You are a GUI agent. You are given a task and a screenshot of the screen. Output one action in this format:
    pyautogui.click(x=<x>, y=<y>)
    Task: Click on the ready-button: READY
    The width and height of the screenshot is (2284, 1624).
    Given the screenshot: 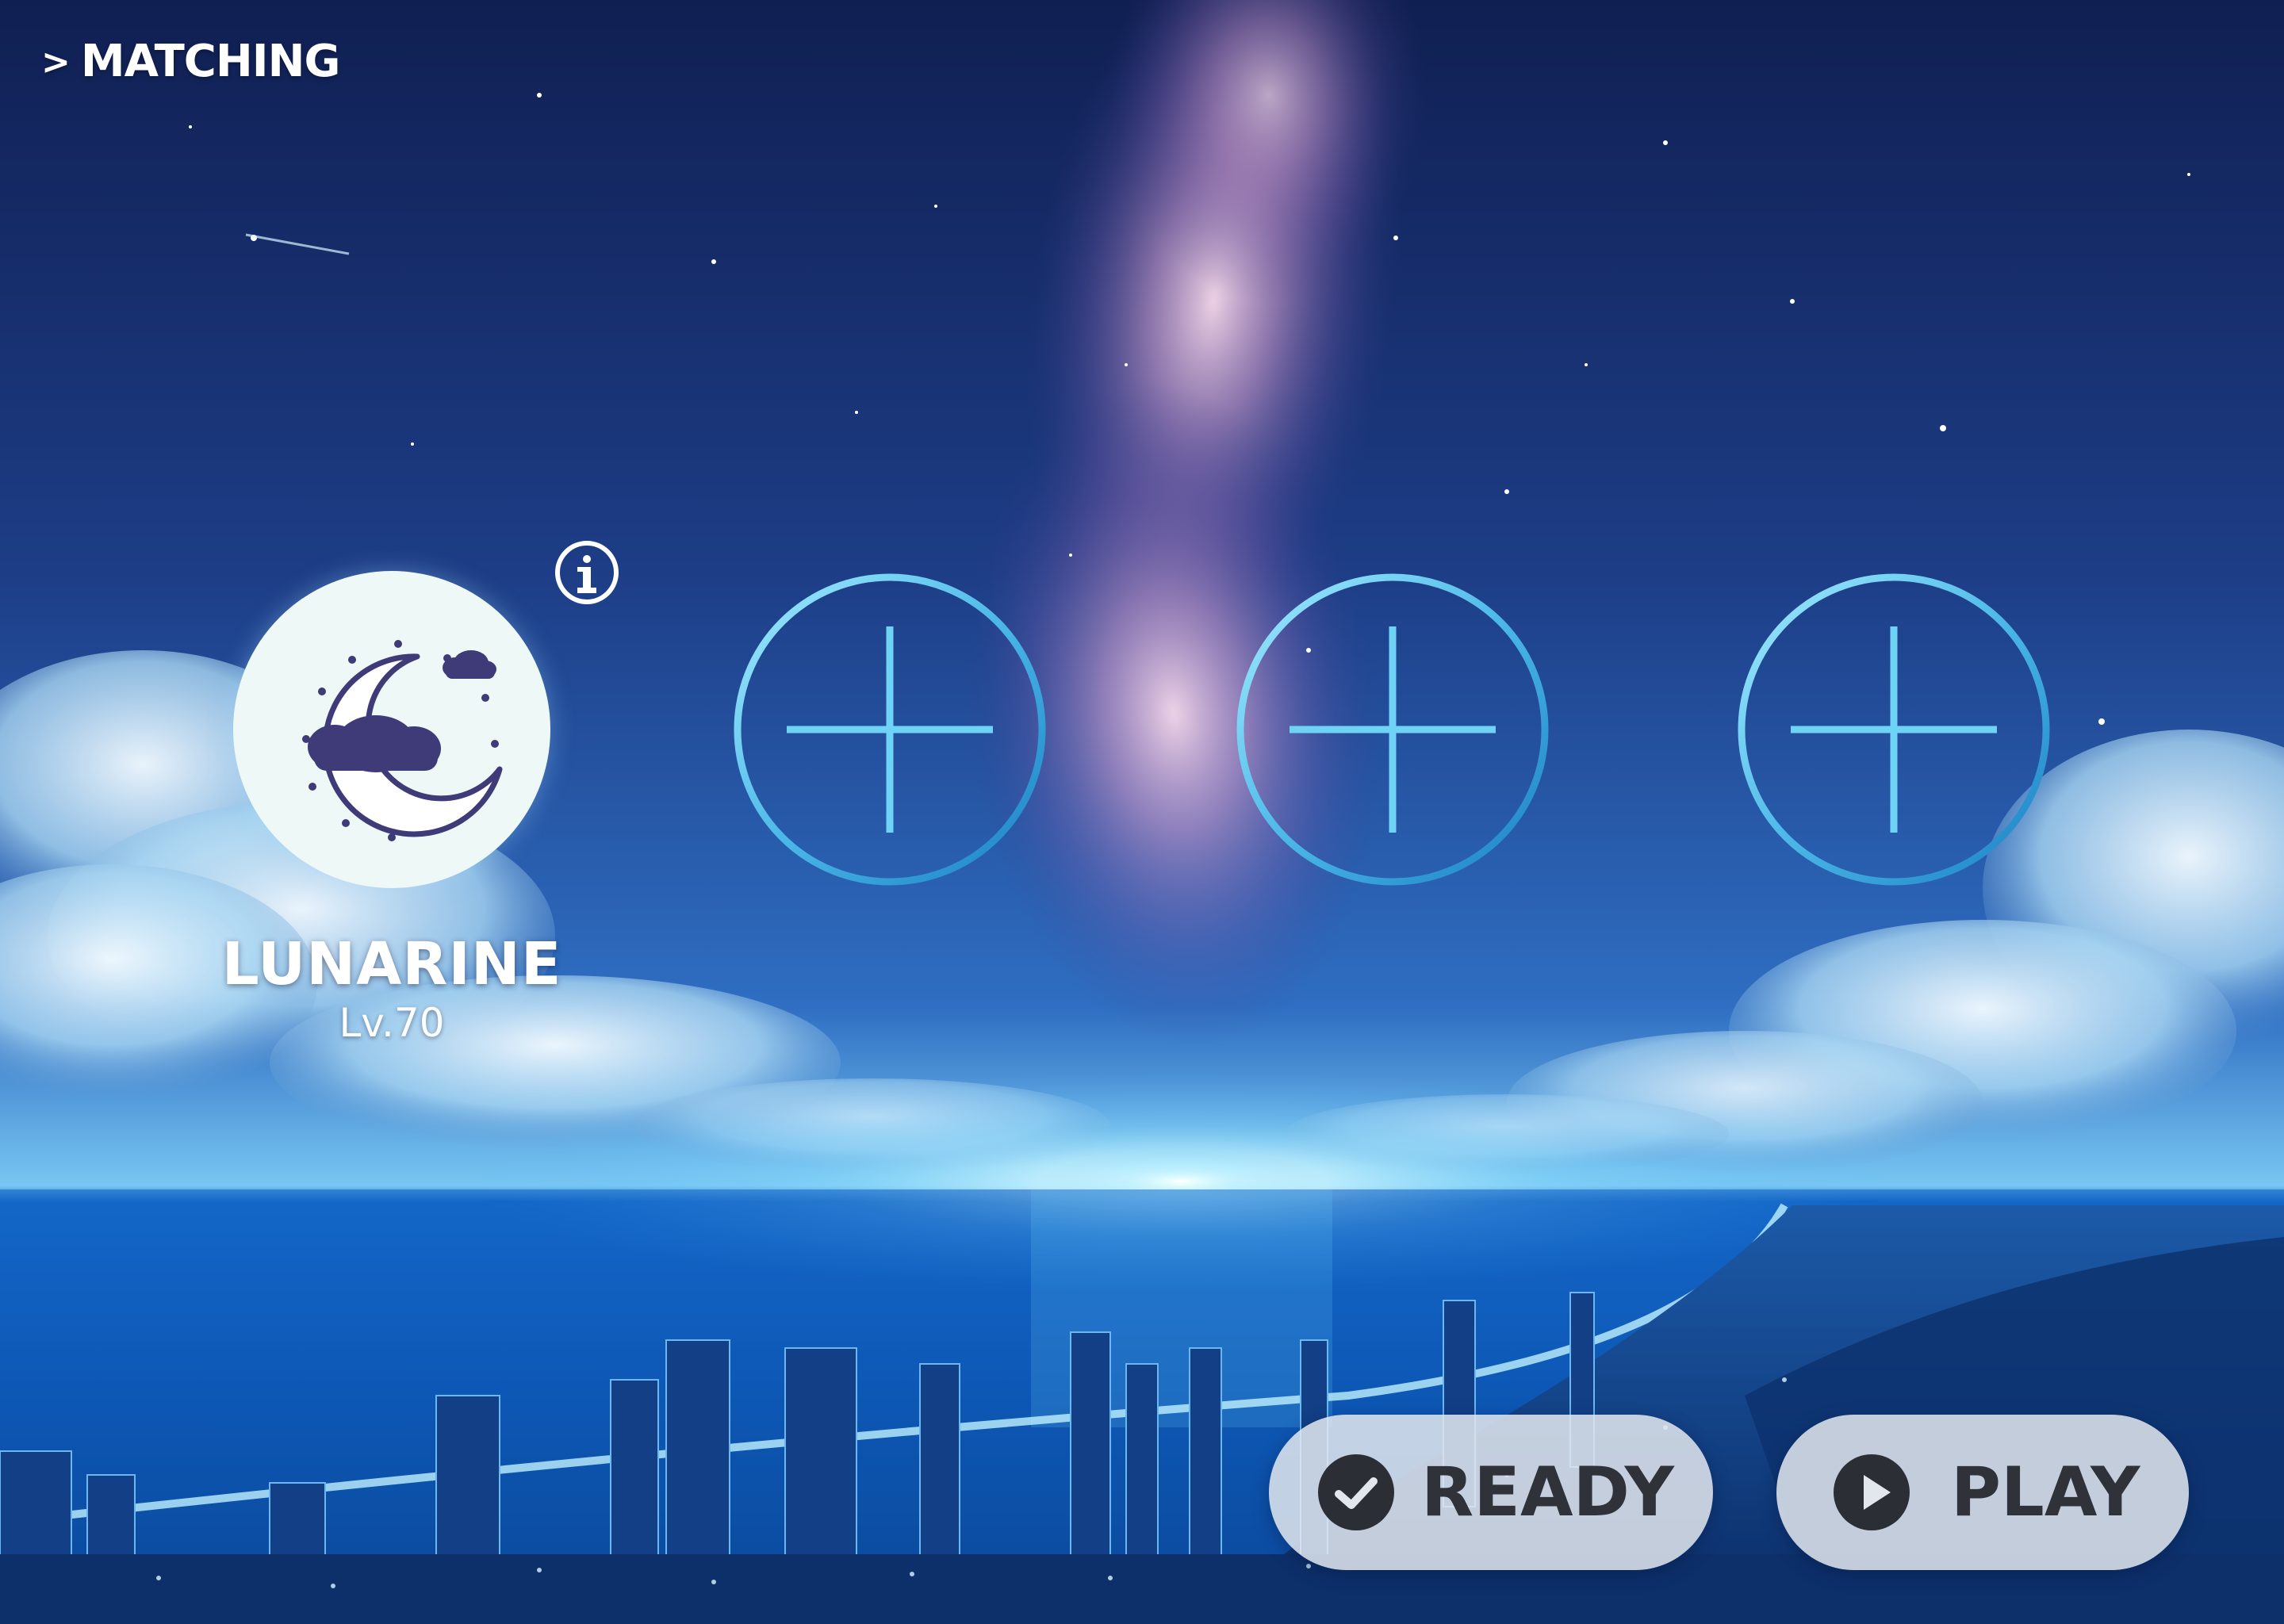 What is the action you would take?
    pyautogui.click(x=1491, y=1492)
    